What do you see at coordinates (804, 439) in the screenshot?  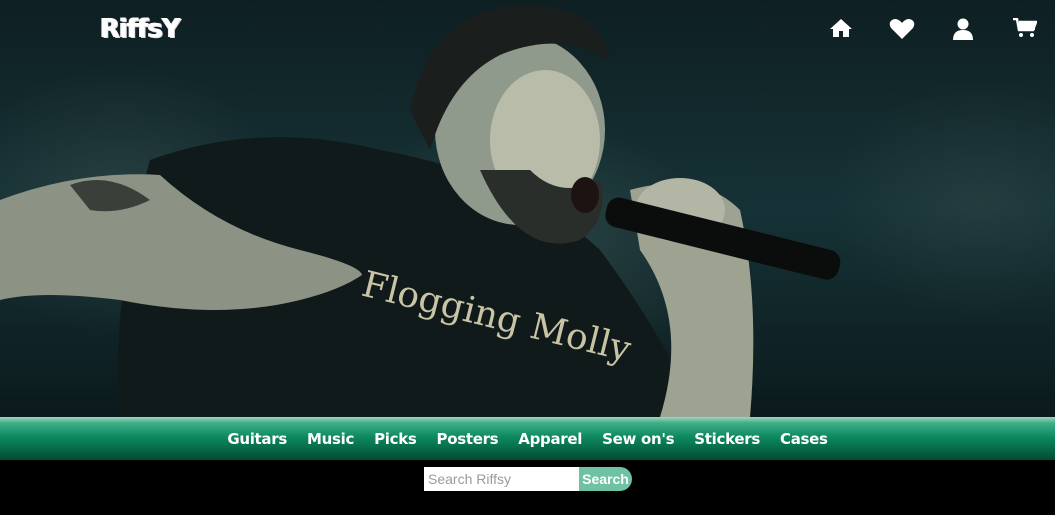 I see `menu-item-cases: Cases` at bounding box center [804, 439].